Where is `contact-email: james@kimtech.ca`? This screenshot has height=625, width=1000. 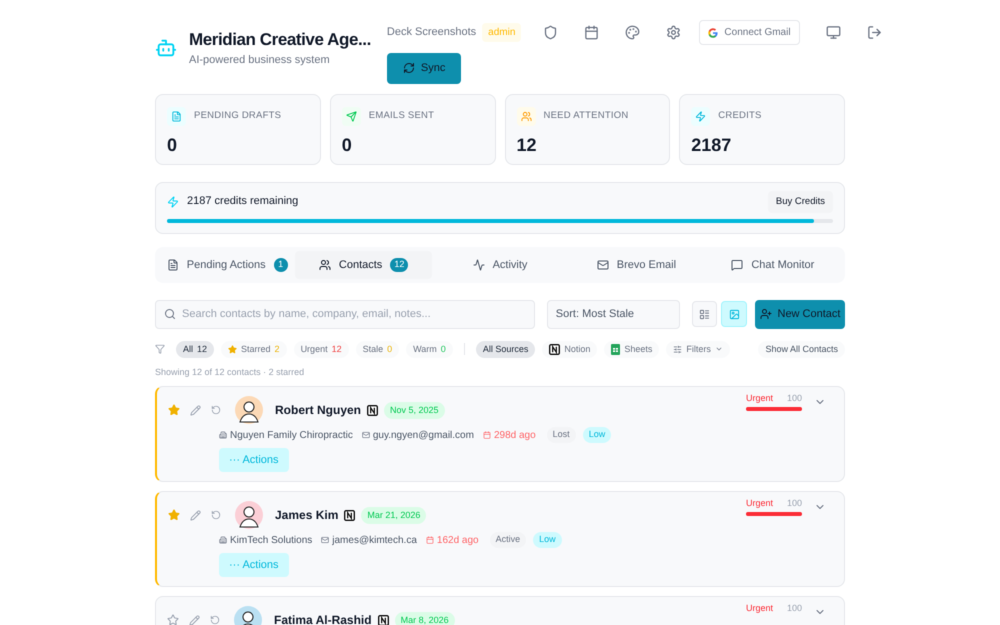
contact-email: james@kimtech.ca is located at coordinates (374, 541).